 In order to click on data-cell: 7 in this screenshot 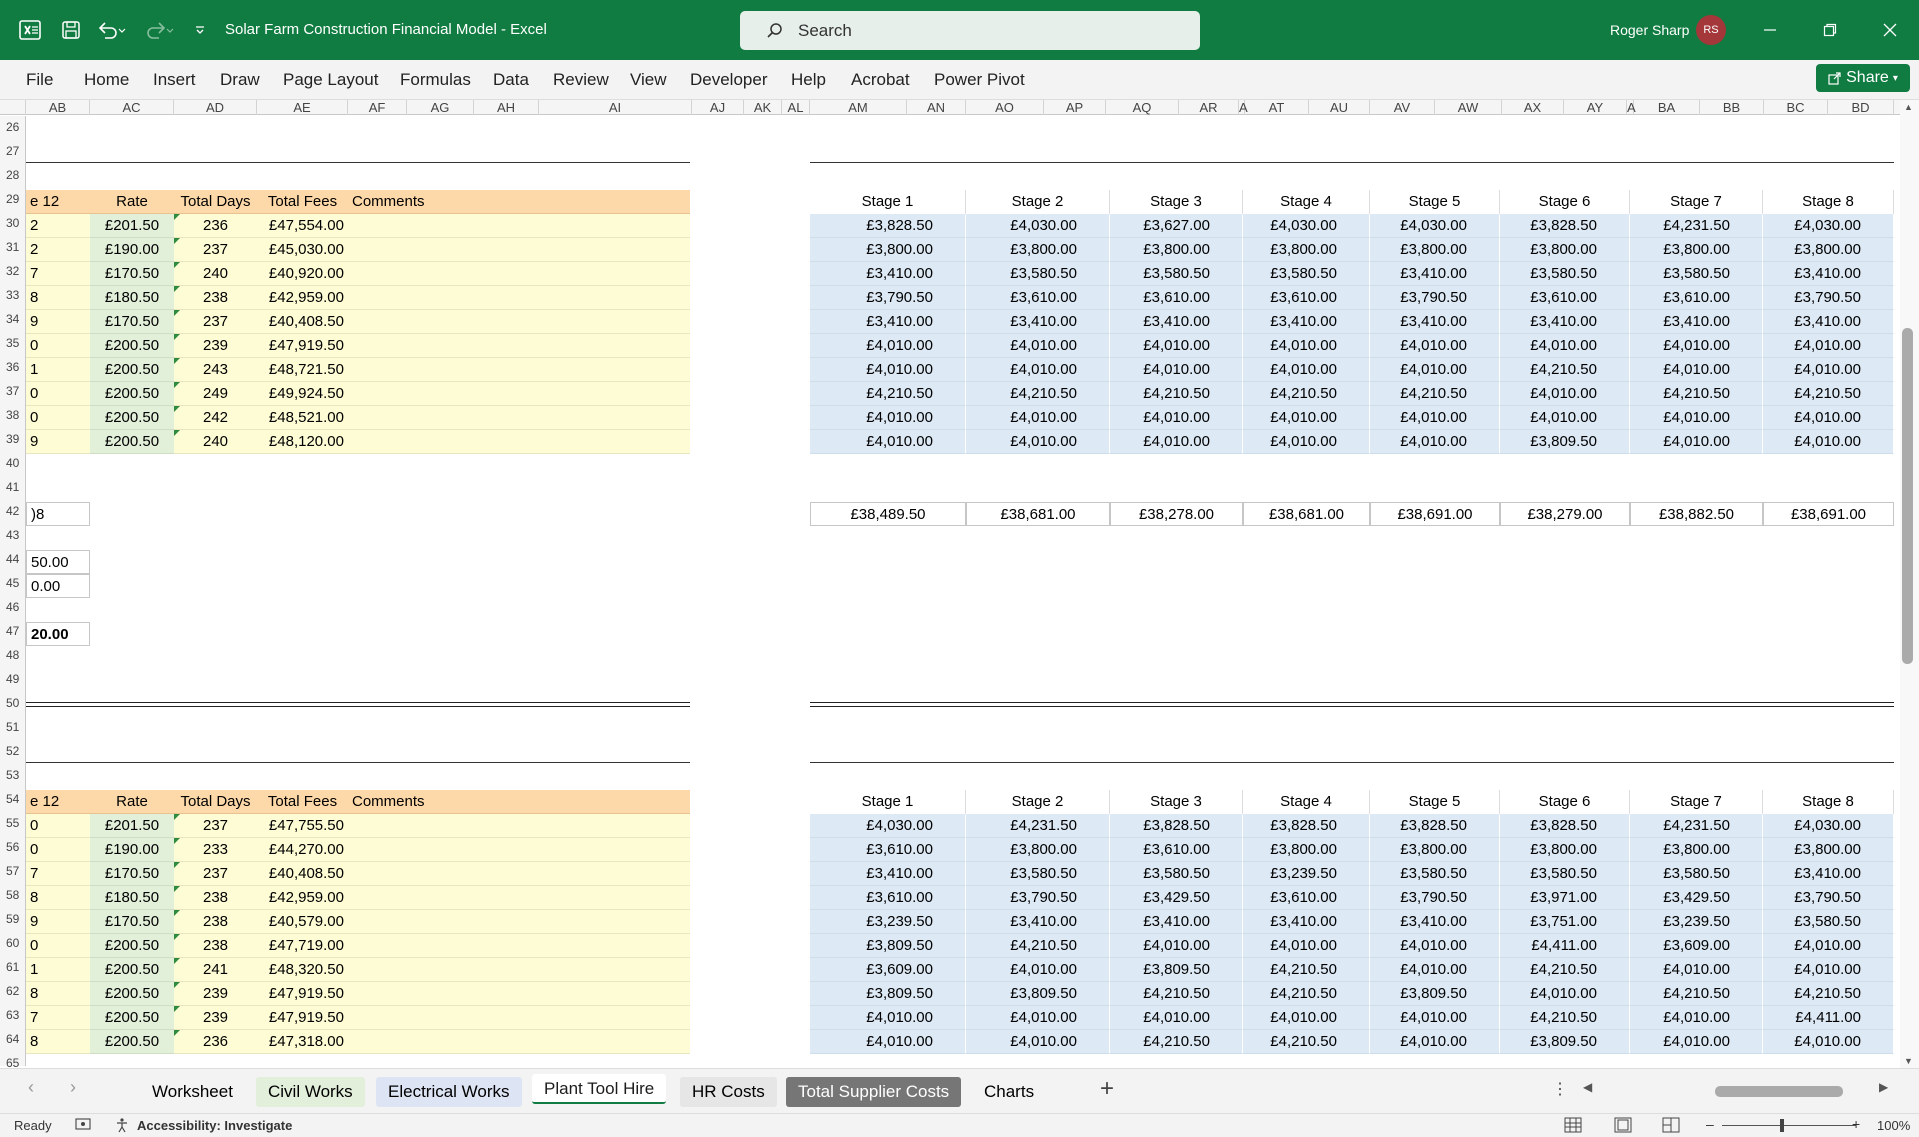, I will do `click(58, 1018)`.